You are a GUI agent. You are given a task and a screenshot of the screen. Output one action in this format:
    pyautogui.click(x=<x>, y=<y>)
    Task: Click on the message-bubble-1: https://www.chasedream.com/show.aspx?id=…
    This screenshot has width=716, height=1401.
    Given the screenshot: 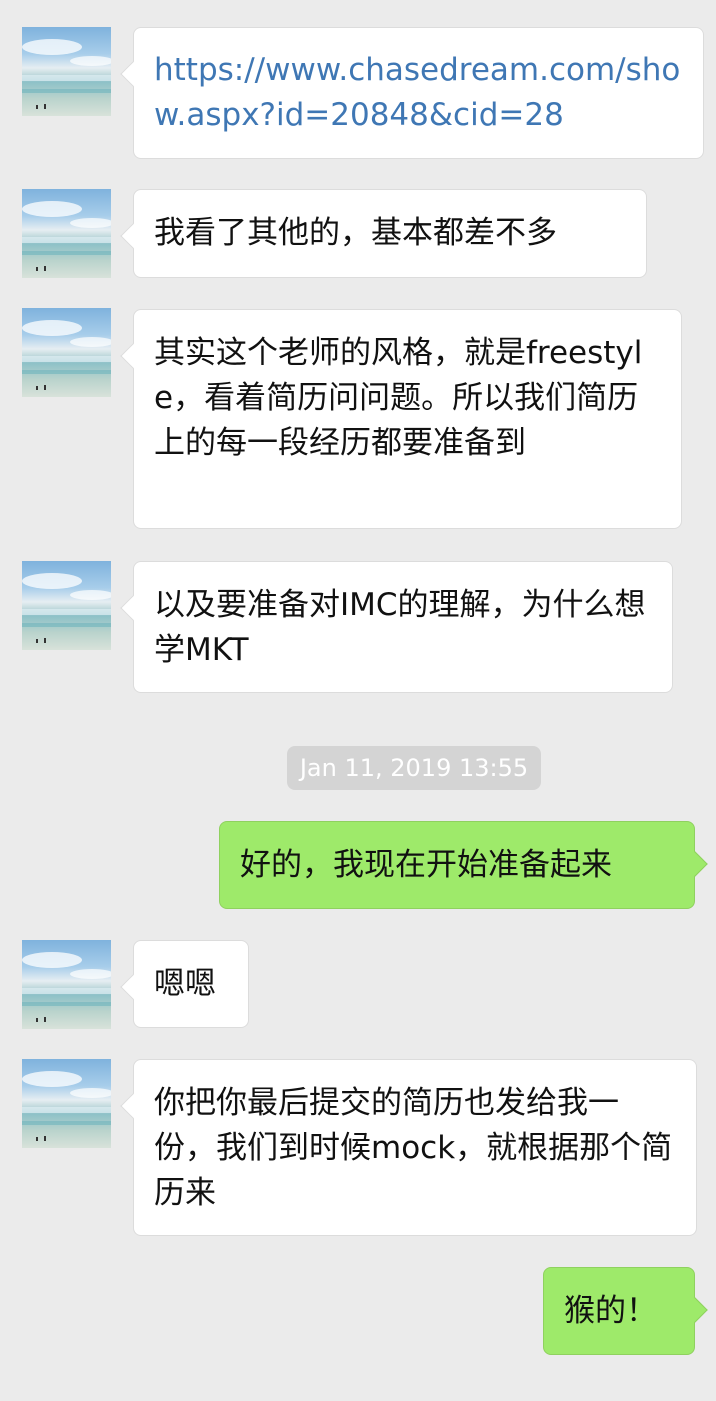 What is the action you would take?
    pyautogui.click(x=418, y=93)
    